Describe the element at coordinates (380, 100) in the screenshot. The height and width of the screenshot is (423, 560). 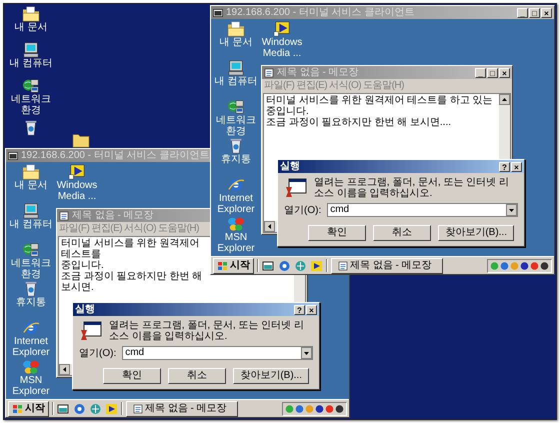
I see `text-line: 터미널 서비스를 위한 원격제어 테스트를 하고 있는` at that location.